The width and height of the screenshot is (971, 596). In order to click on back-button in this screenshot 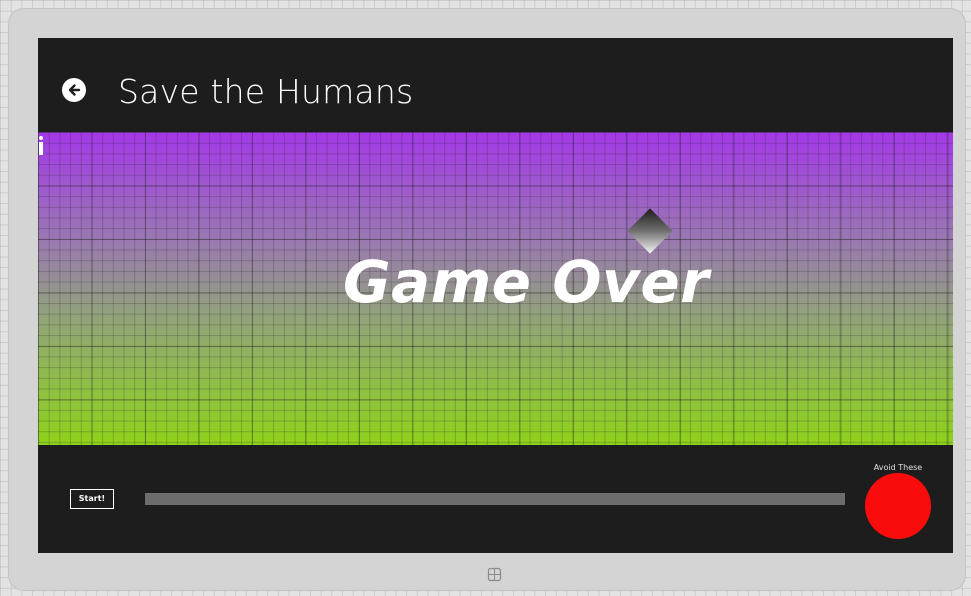, I will do `click(74, 90)`.